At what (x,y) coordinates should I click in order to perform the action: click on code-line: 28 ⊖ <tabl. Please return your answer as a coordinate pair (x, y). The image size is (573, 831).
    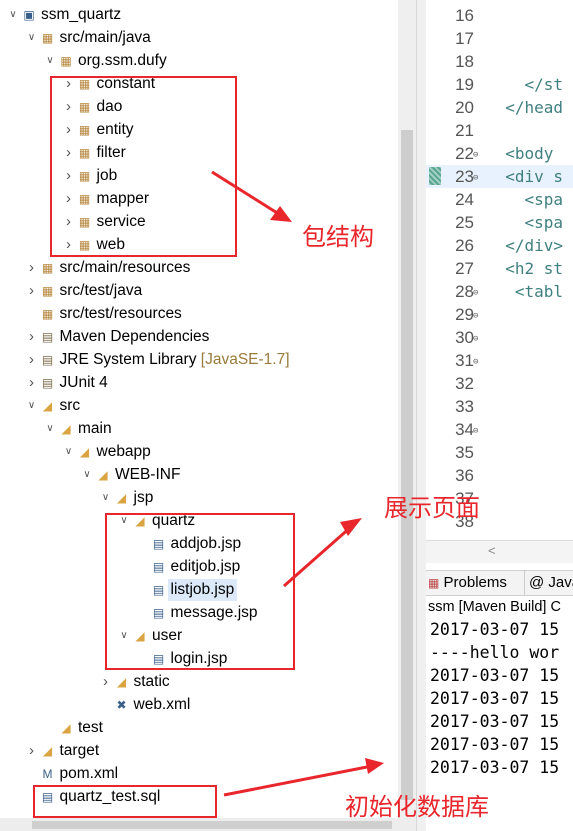
    Looking at the image, I should click on (499, 291).